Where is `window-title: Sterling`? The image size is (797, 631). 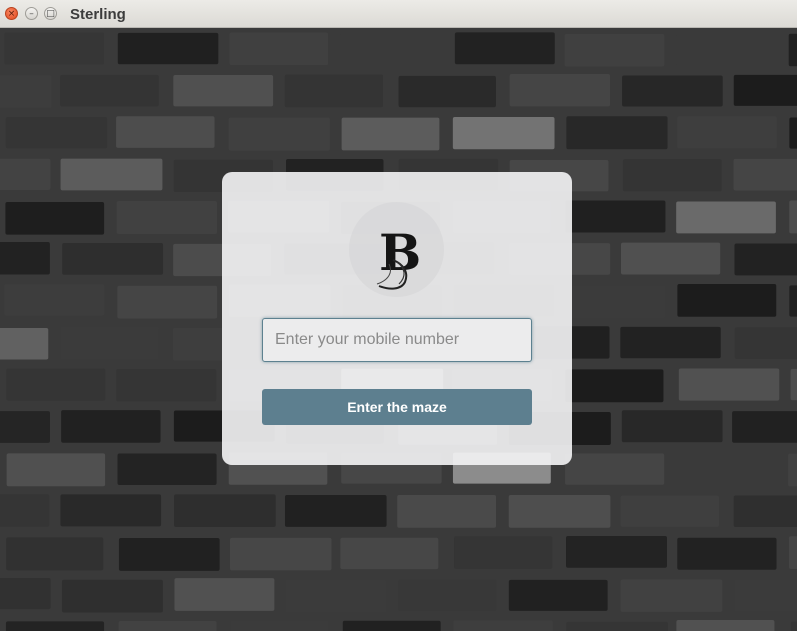 window-title: Sterling is located at coordinates (98, 14).